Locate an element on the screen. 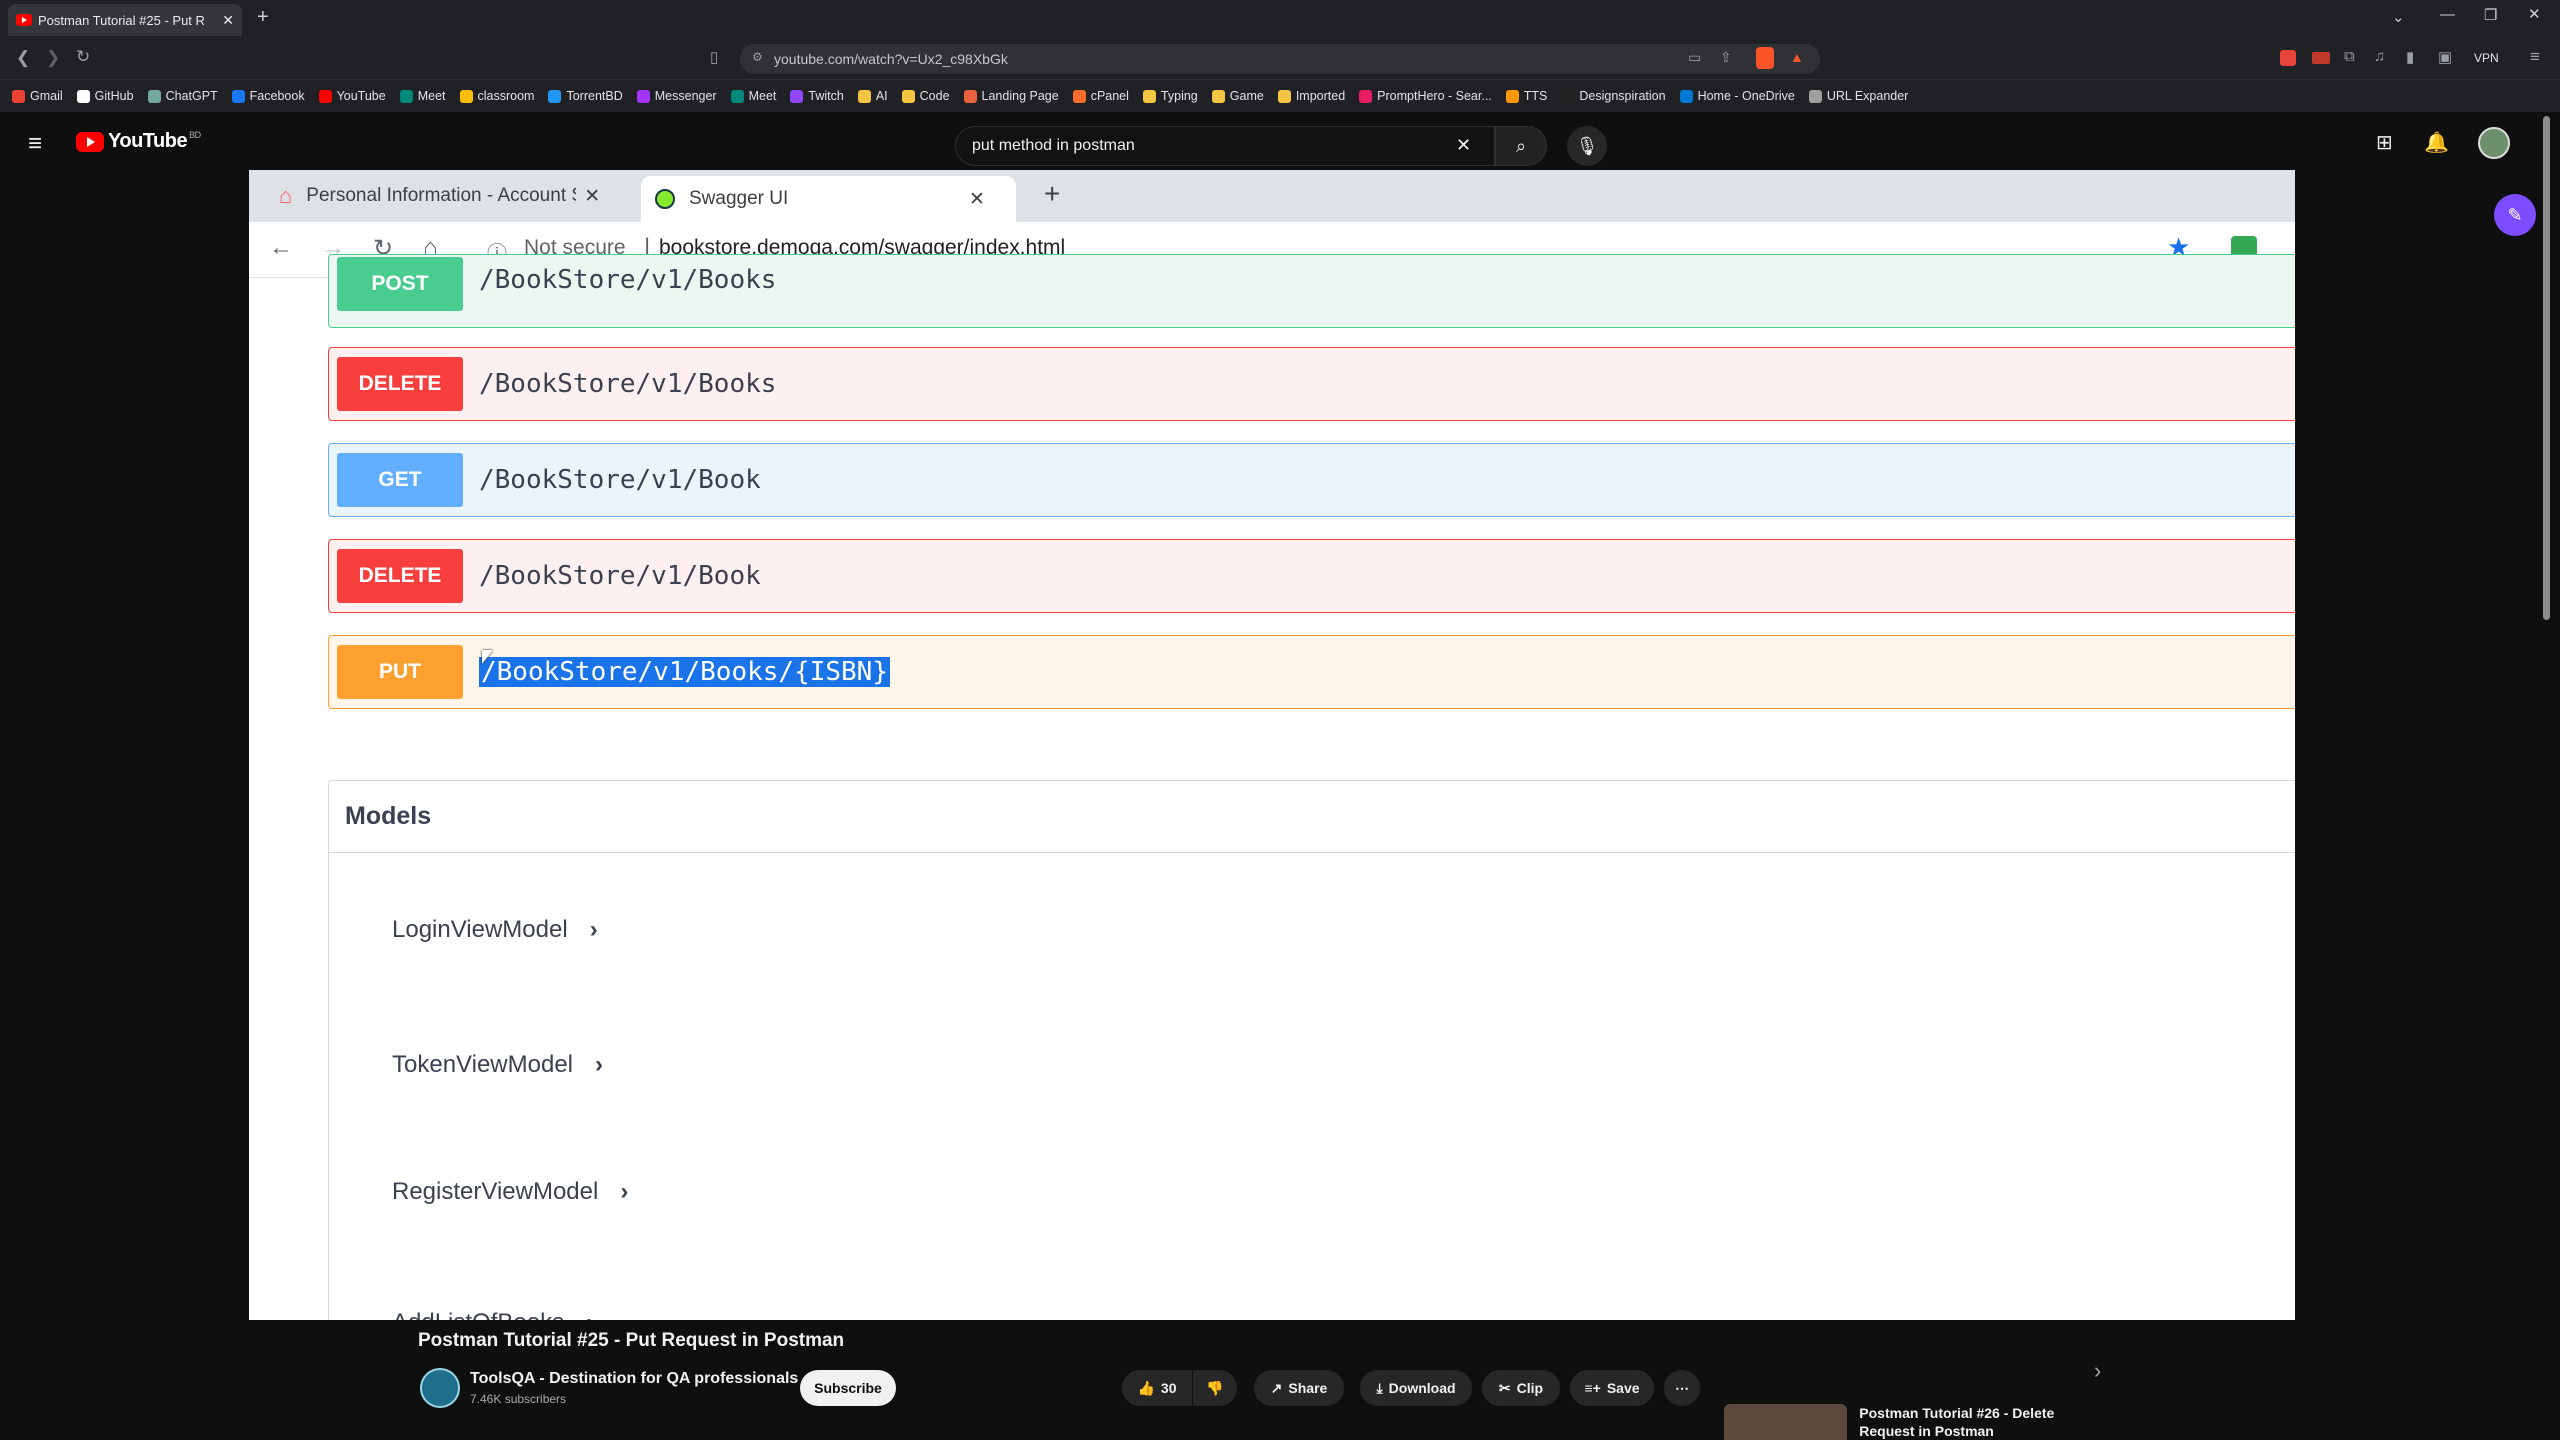  download-button: ⤓ Download is located at coordinates (1416, 1388).